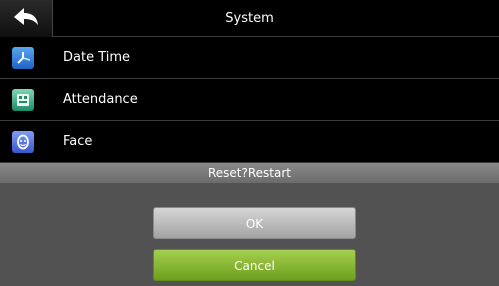 This screenshot has height=286, width=499. I want to click on menu-item-date-time: Date Time, so click(249, 58).